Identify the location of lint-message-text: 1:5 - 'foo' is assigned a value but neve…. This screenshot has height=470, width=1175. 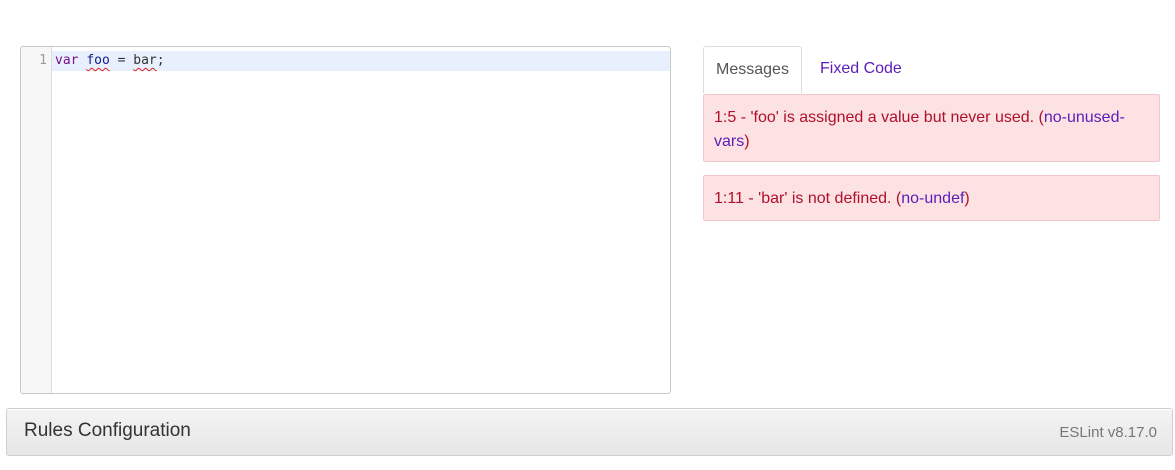
(879, 117).